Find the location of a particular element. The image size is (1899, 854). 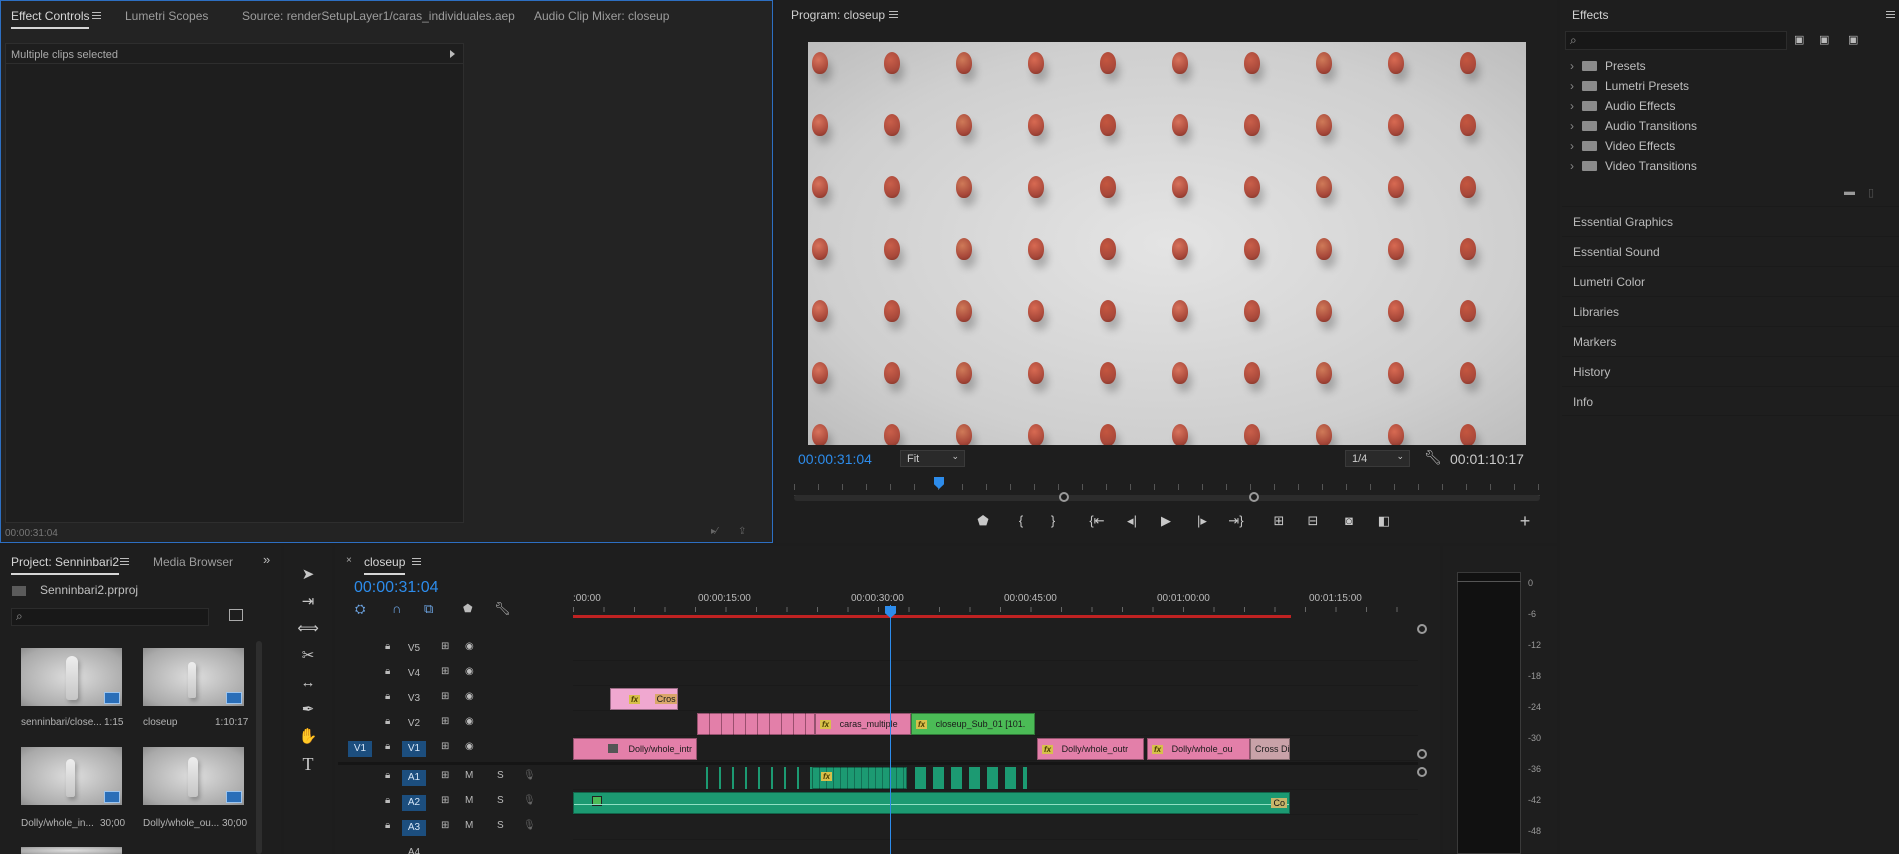

track-label: A3 is located at coordinates (414, 828).